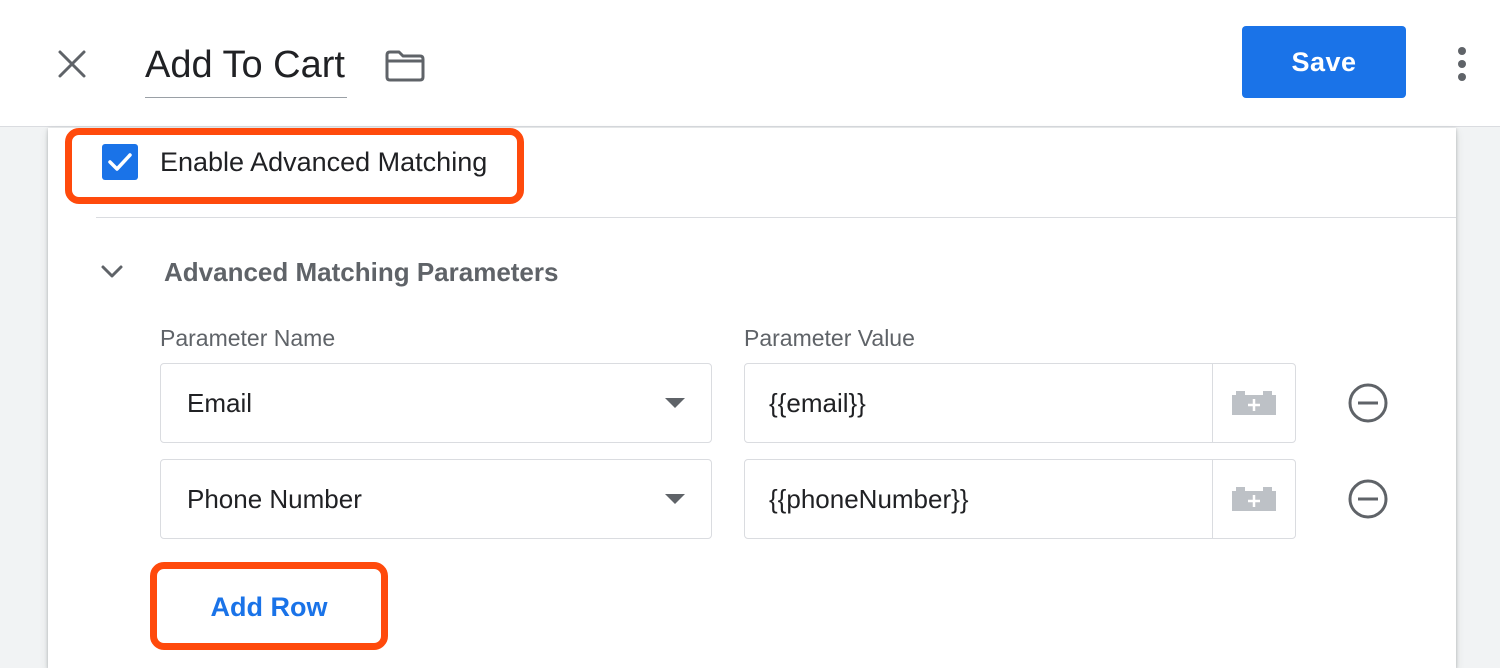 The image size is (1500, 668). What do you see at coordinates (776, 217) in the screenshot?
I see `section-divider` at bounding box center [776, 217].